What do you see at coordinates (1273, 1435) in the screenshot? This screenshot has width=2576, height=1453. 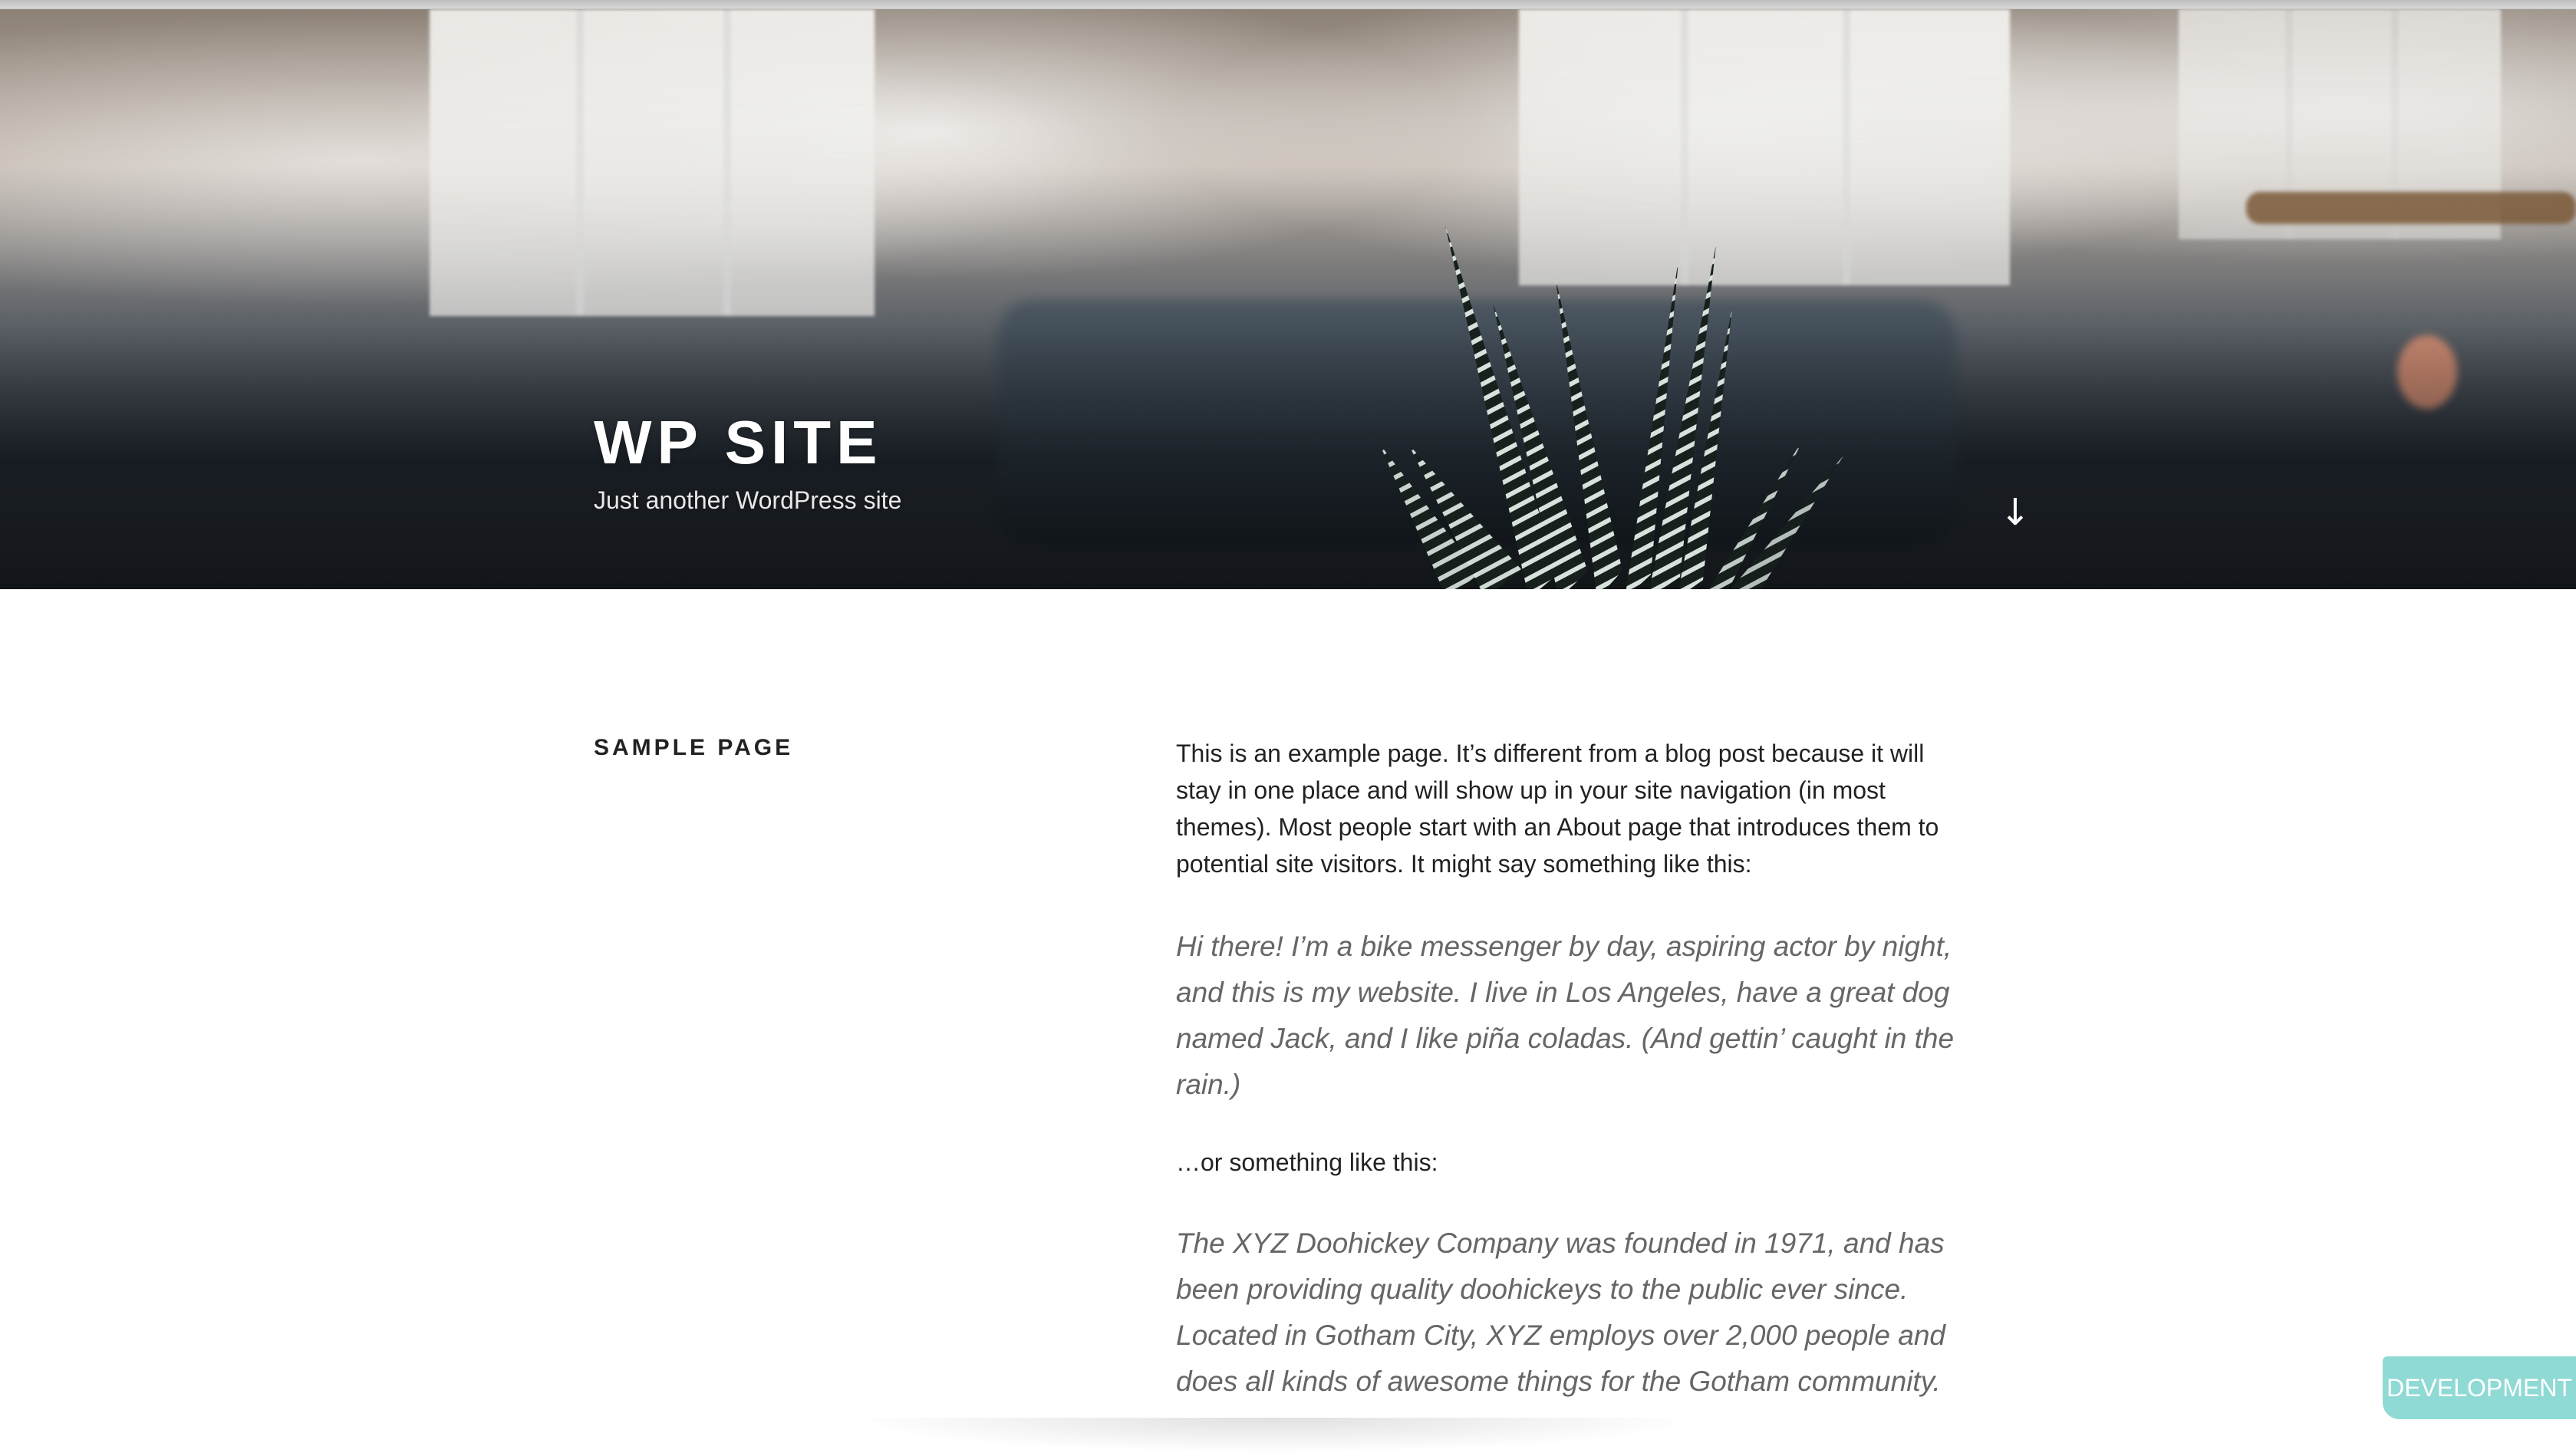 I see `bottom-shadow` at bounding box center [1273, 1435].